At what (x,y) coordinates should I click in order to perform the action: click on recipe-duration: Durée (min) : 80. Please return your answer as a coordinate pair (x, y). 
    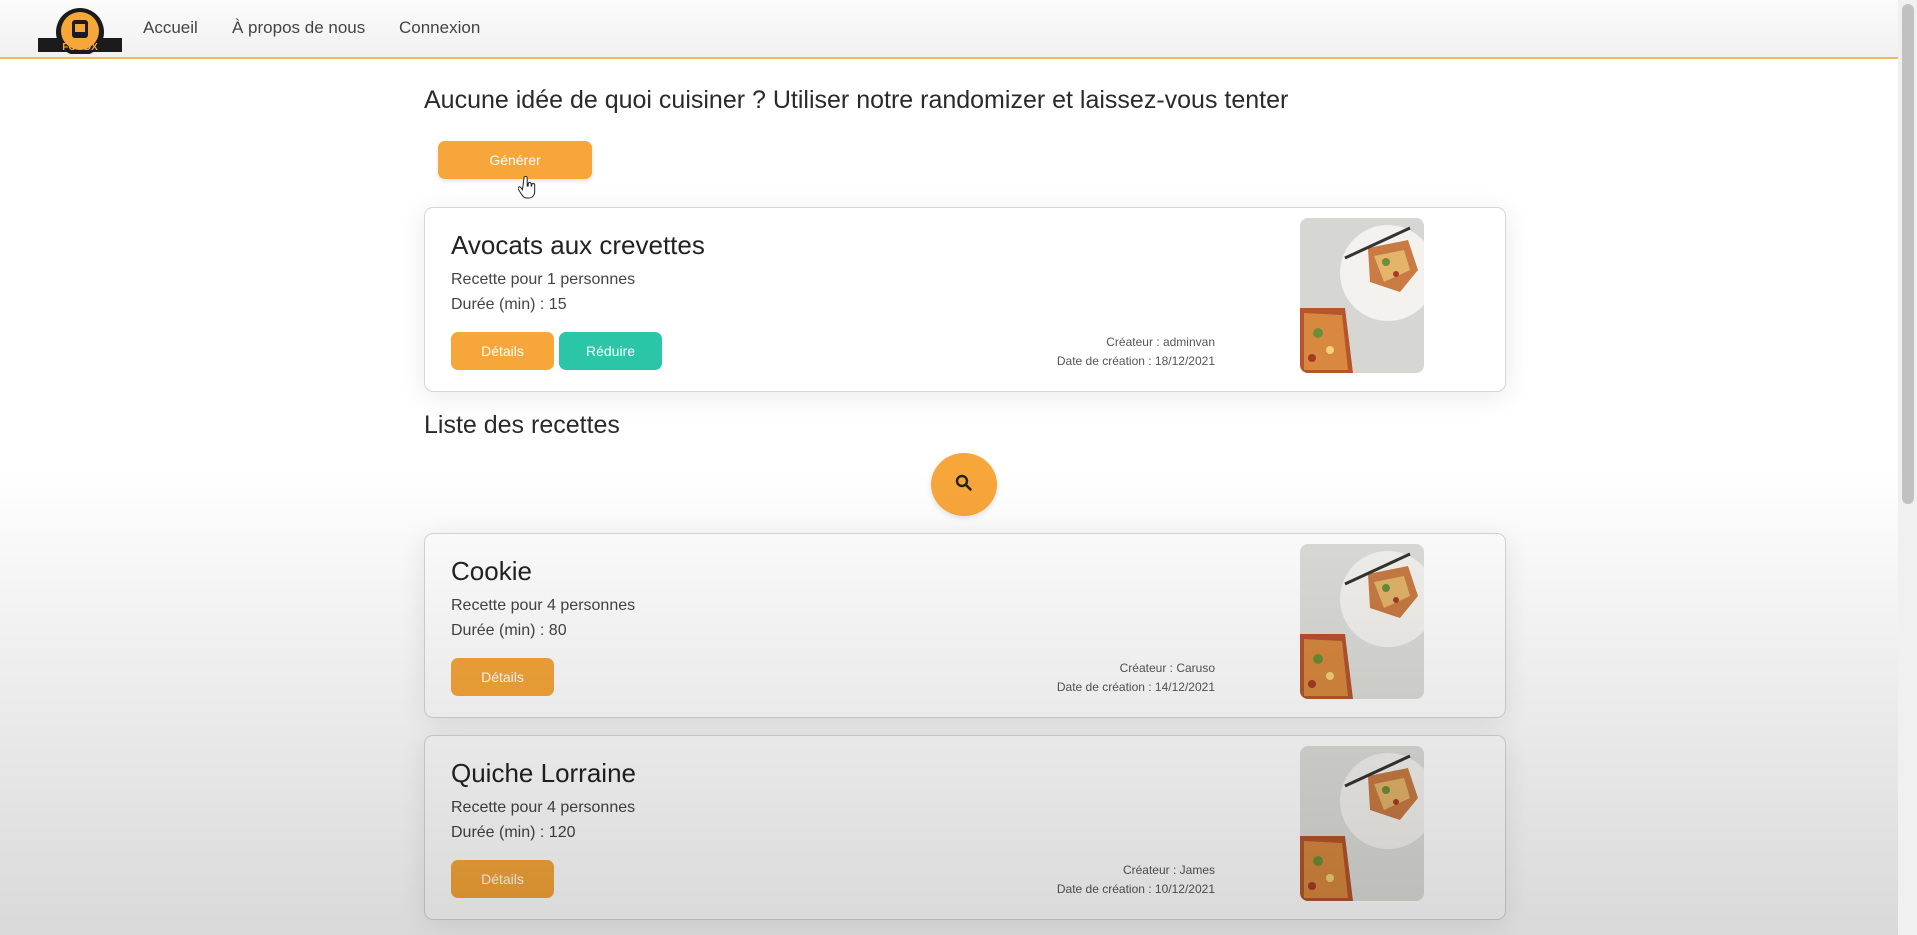
    Looking at the image, I should click on (509, 630).